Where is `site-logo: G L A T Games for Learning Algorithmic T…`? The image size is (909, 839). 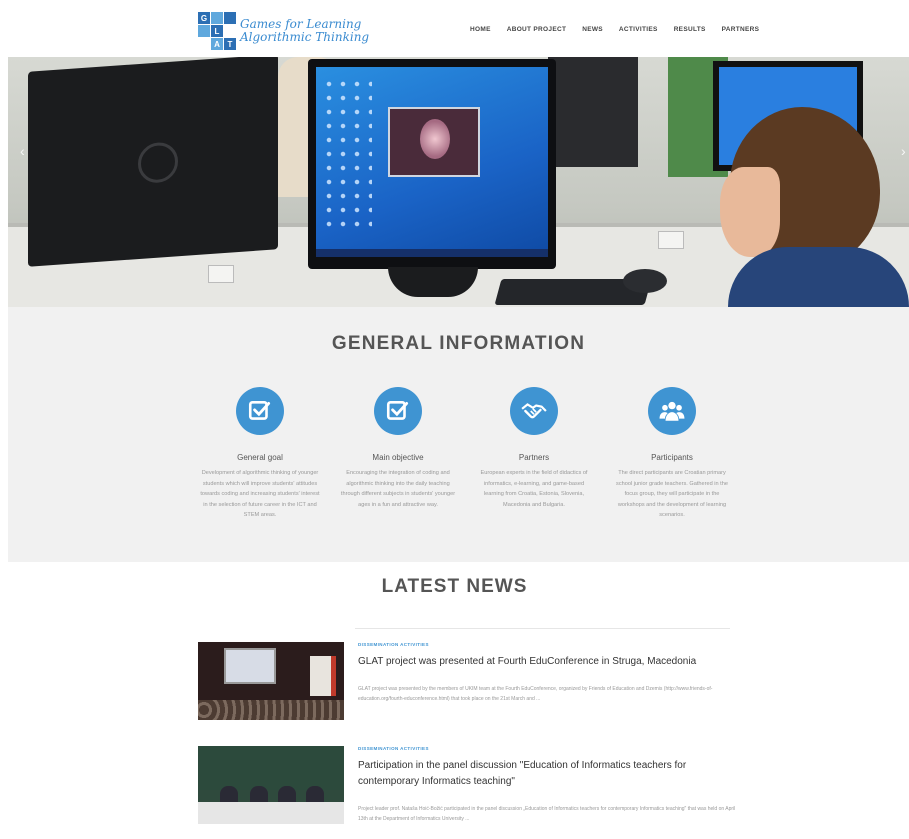
site-logo: G L A T Games for Learning Algorithmic T… is located at coordinates (283, 31).